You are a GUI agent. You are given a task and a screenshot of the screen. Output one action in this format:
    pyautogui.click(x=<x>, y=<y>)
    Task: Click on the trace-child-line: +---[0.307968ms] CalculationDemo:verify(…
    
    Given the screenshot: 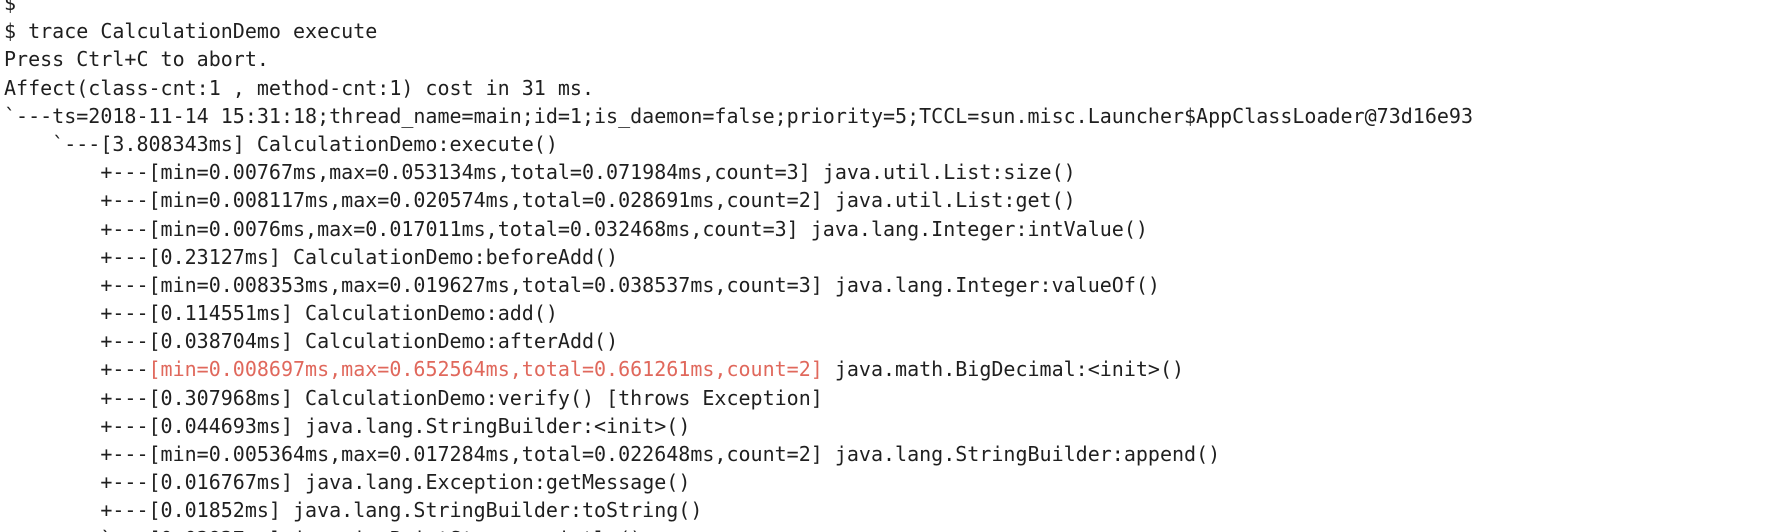 What is the action you would take?
    pyautogui.click(x=891, y=398)
    